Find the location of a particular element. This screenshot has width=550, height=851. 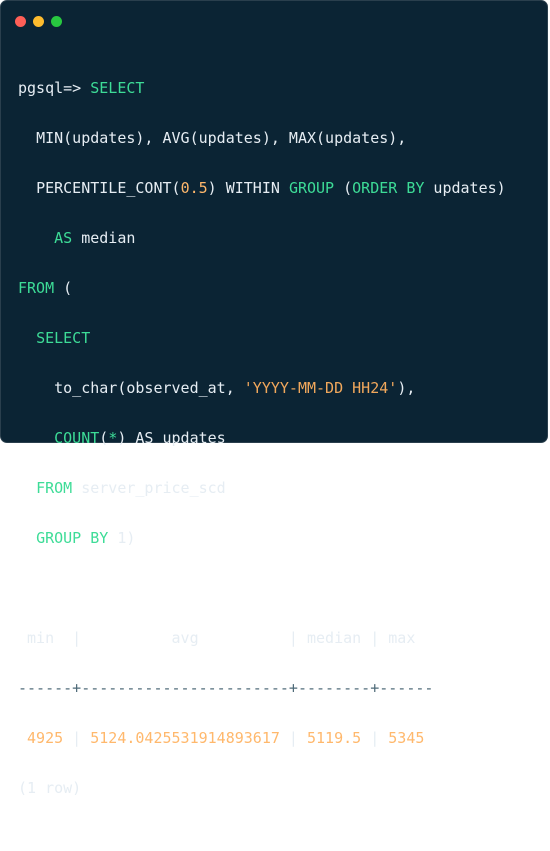

window-controls is located at coordinates (38, 21).